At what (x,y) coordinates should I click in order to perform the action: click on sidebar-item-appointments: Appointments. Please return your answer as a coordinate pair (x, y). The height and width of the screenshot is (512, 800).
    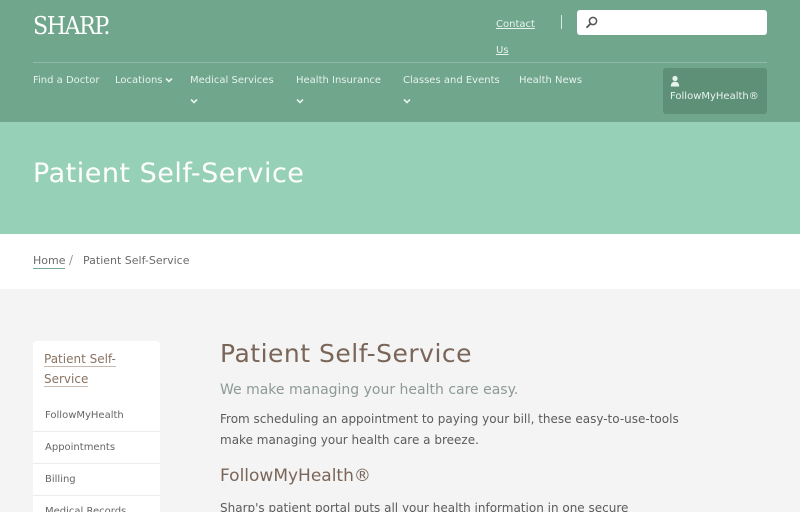
    Looking at the image, I should click on (96, 448).